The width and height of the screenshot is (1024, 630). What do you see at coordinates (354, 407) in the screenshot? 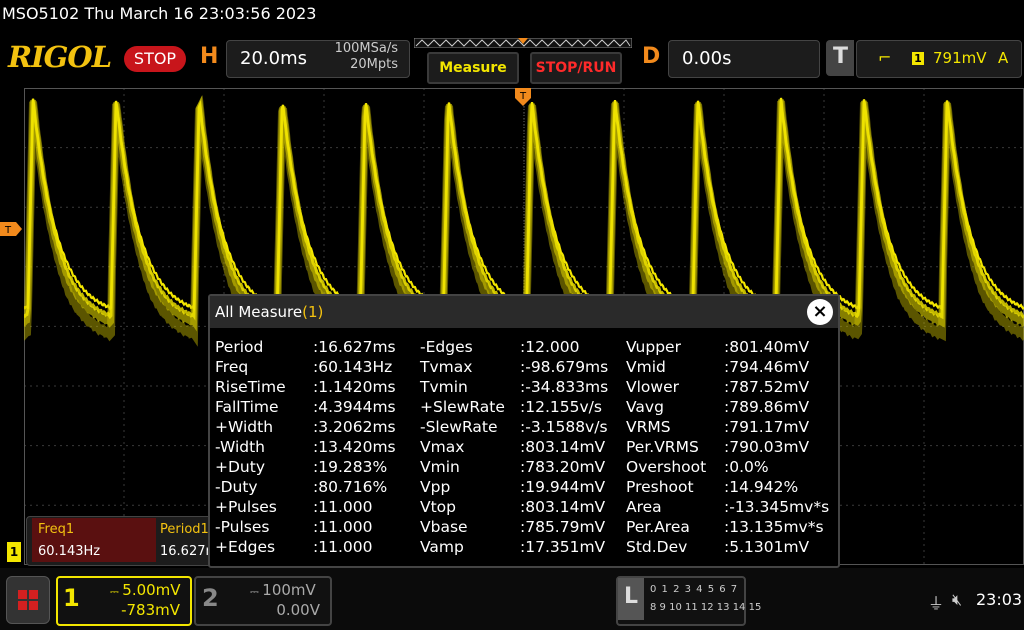
I see `measure-value: :4.3944ms` at bounding box center [354, 407].